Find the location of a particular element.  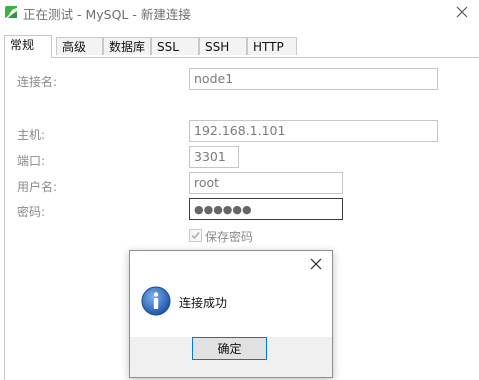

username-label: 用户名: is located at coordinates (37, 187).